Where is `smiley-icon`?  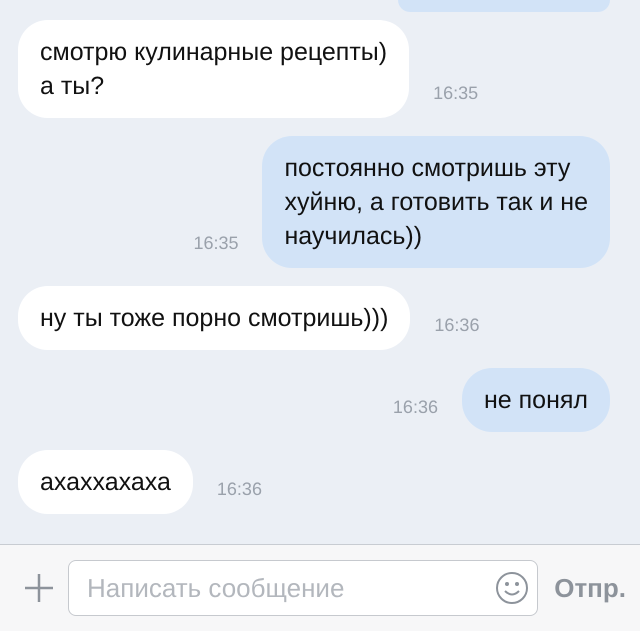
smiley-icon is located at coordinates (512, 588).